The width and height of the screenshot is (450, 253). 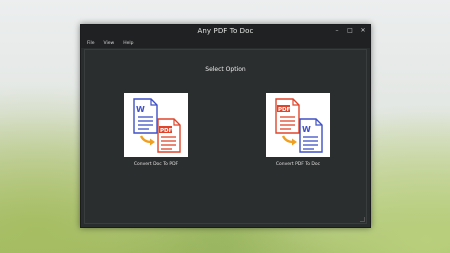 I want to click on convert-doc-to-pdf-option: W PDF Convert Doc To PDF, so click(x=156, y=130).